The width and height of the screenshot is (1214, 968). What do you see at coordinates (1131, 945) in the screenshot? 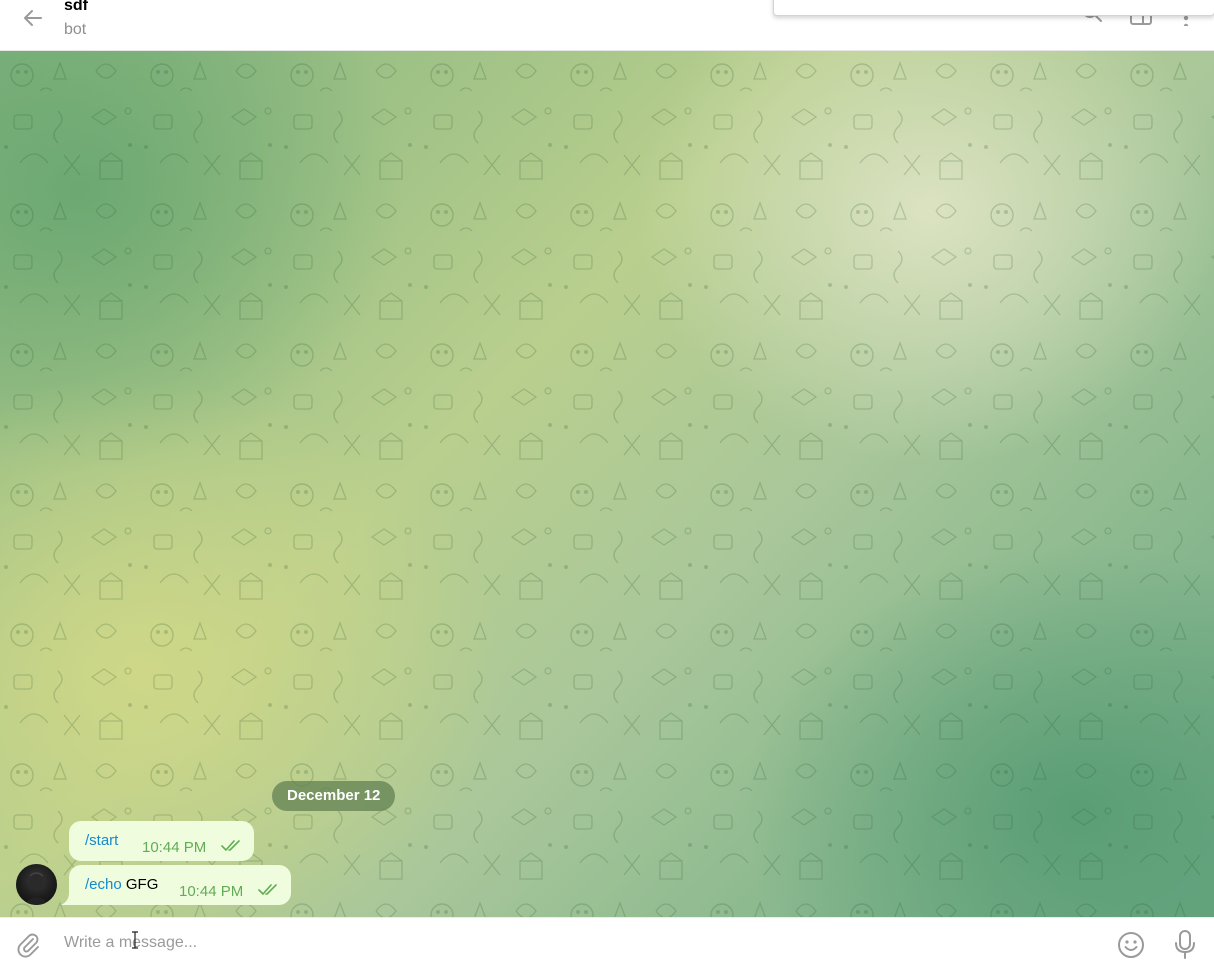
I see `emoji-icon` at bounding box center [1131, 945].